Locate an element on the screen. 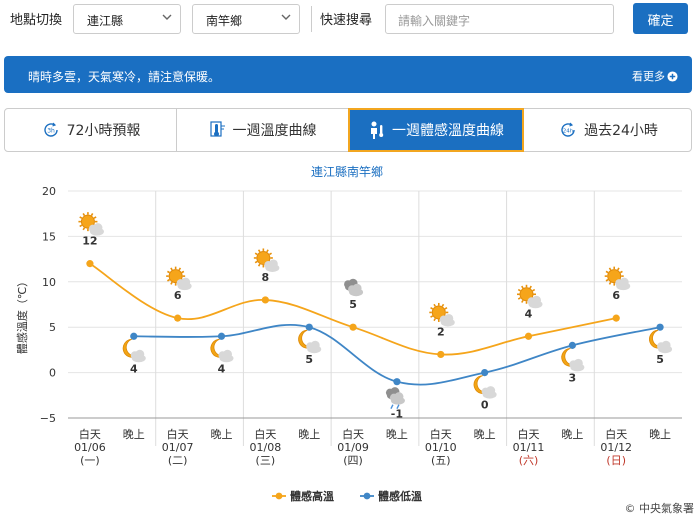 This screenshot has width=700, height=522. forecast-tabs: 3h 72小時預報 一週溫度曲線 一週體感溫度曲線 24h 過去24小時 is located at coordinates (348, 130).